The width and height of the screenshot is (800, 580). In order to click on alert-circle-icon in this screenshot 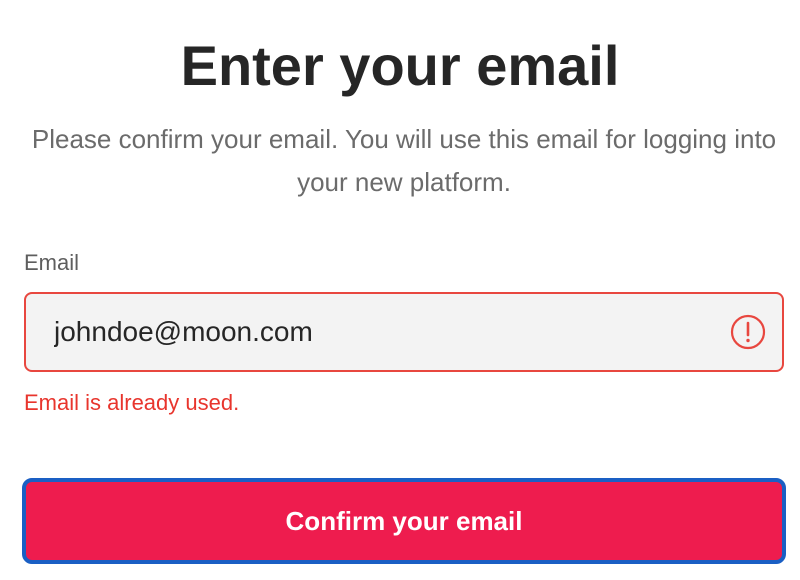, I will do `click(748, 332)`.